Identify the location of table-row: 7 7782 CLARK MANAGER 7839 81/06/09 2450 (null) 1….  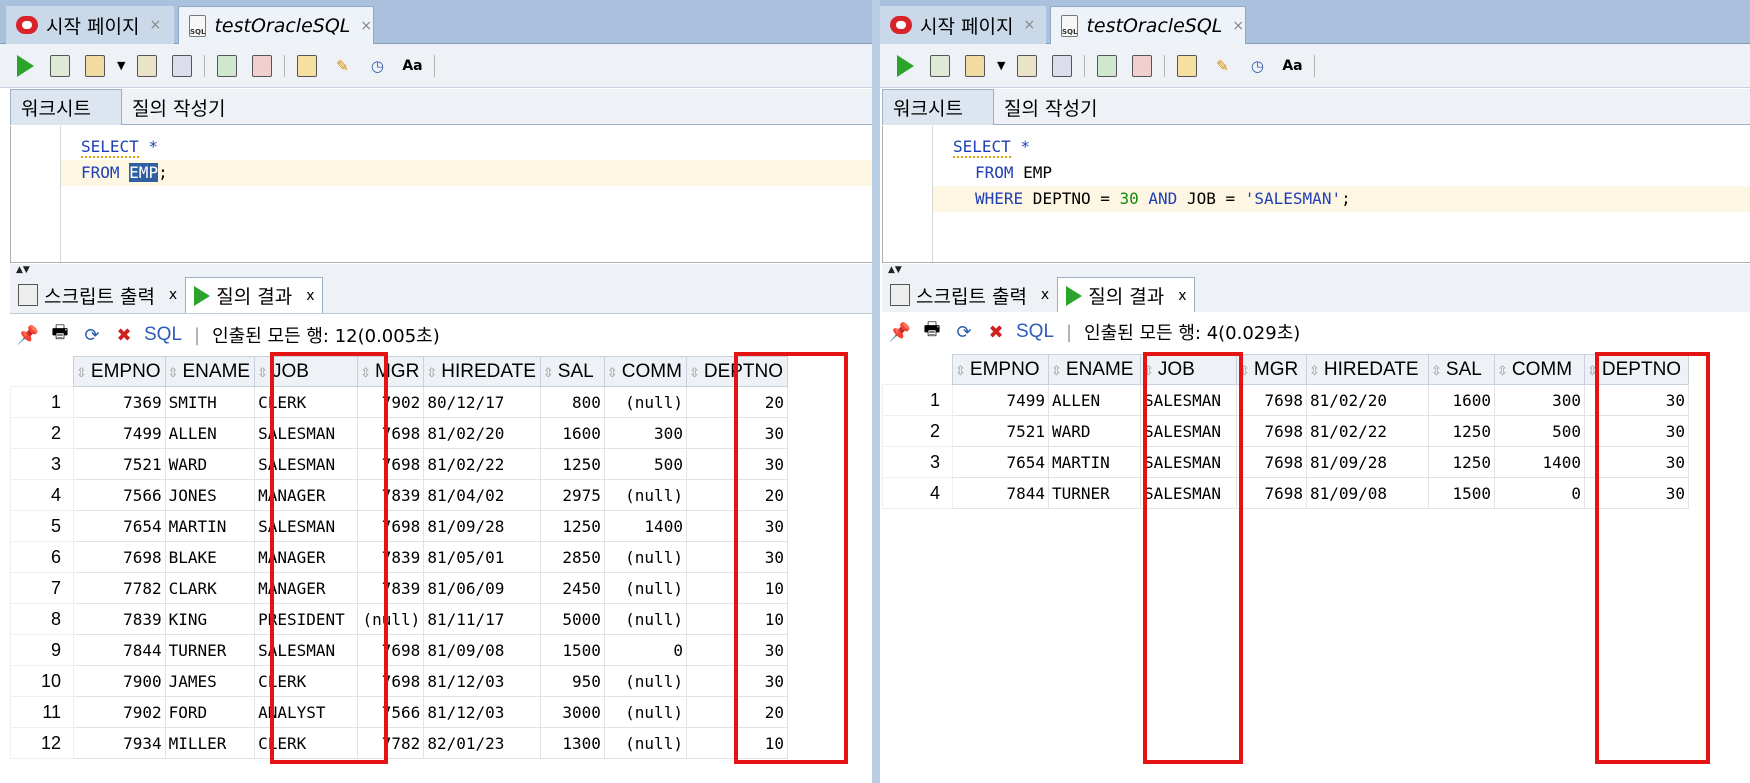
(399, 588).